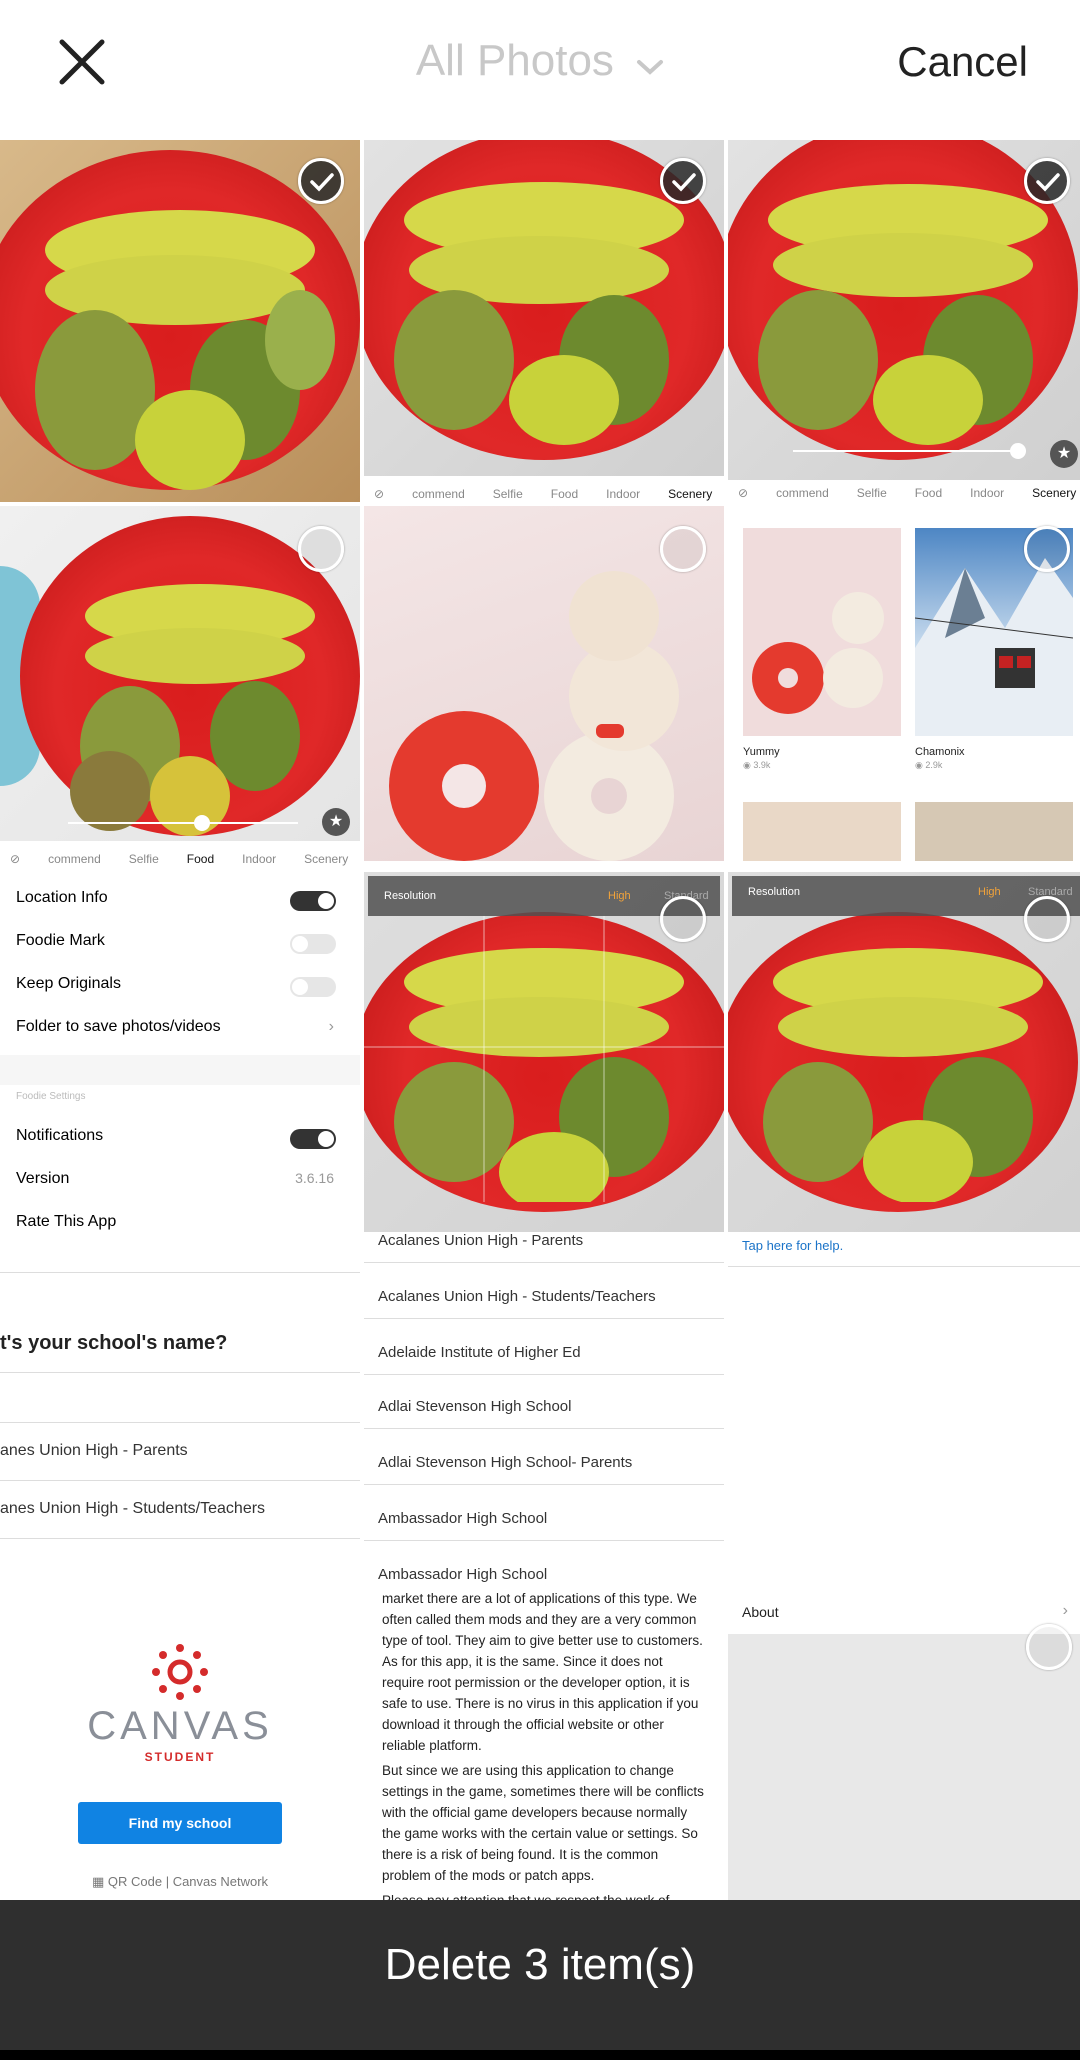 The height and width of the screenshot is (2060, 1080). What do you see at coordinates (517, 1296) in the screenshot?
I see `school-list-item: Acalanes Union High - Students/Teachers` at bounding box center [517, 1296].